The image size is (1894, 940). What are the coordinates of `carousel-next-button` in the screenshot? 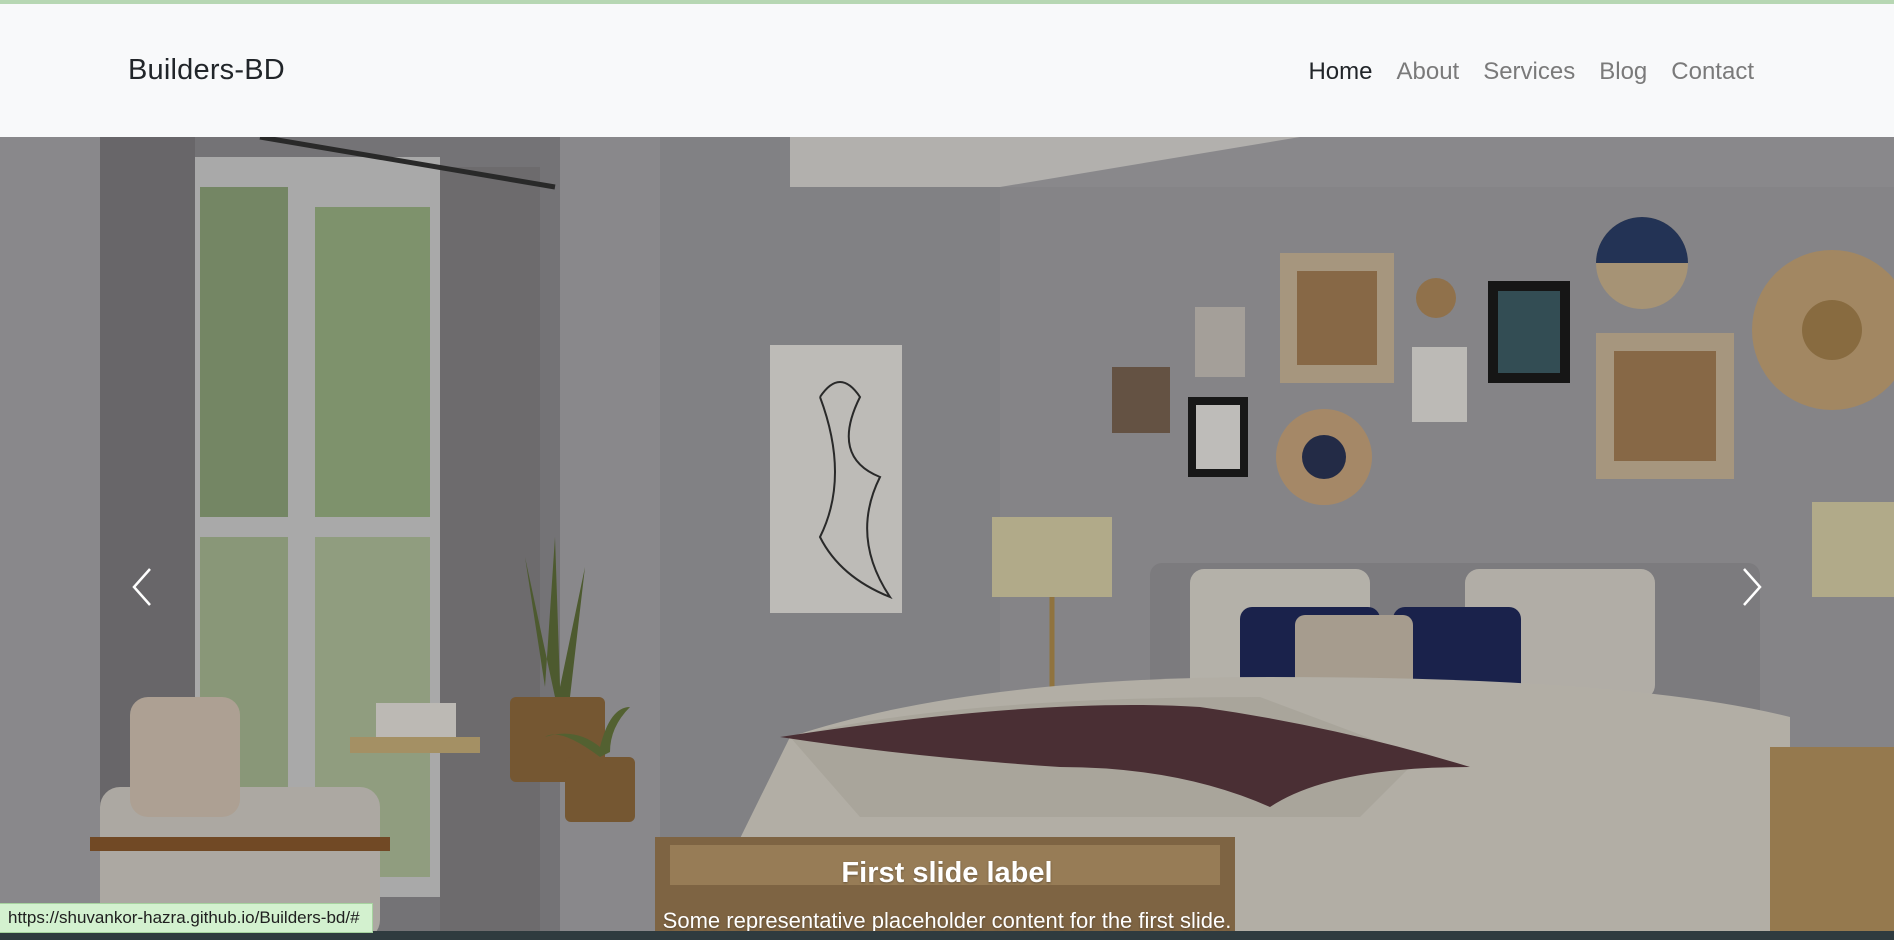 It's located at (1752, 587).